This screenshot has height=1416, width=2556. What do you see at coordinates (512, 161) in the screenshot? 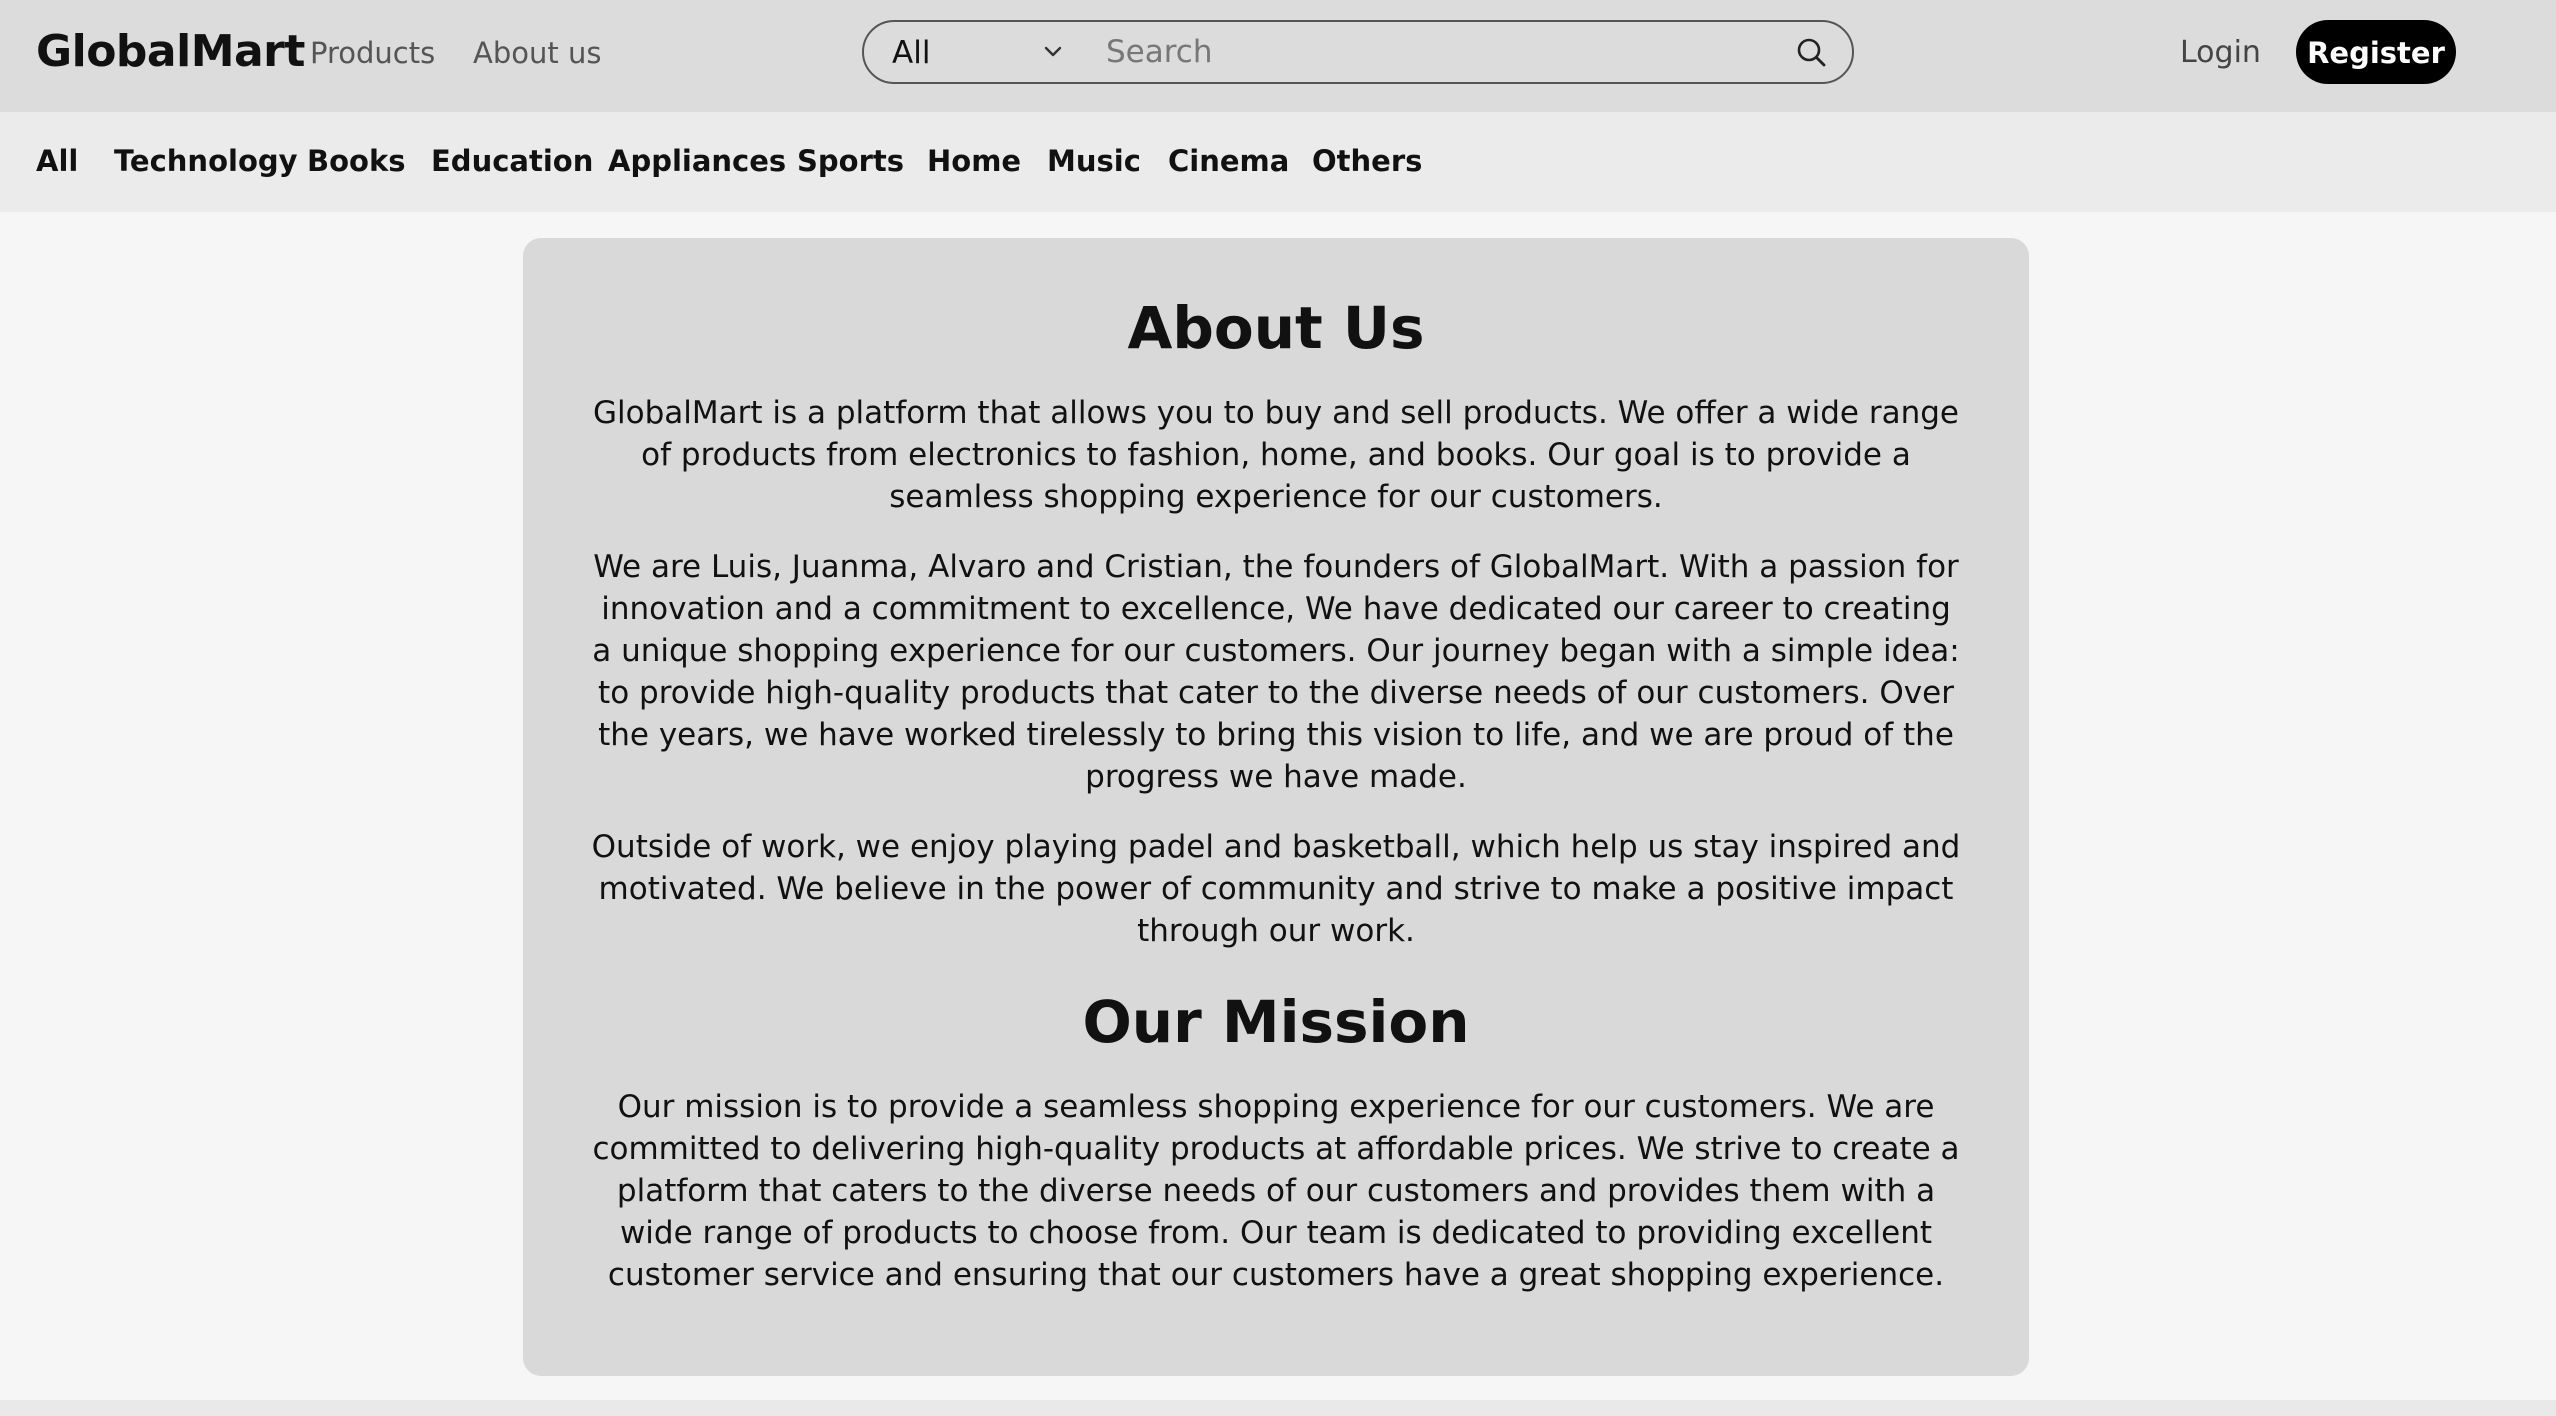
I see `category-education: Education` at bounding box center [512, 161].